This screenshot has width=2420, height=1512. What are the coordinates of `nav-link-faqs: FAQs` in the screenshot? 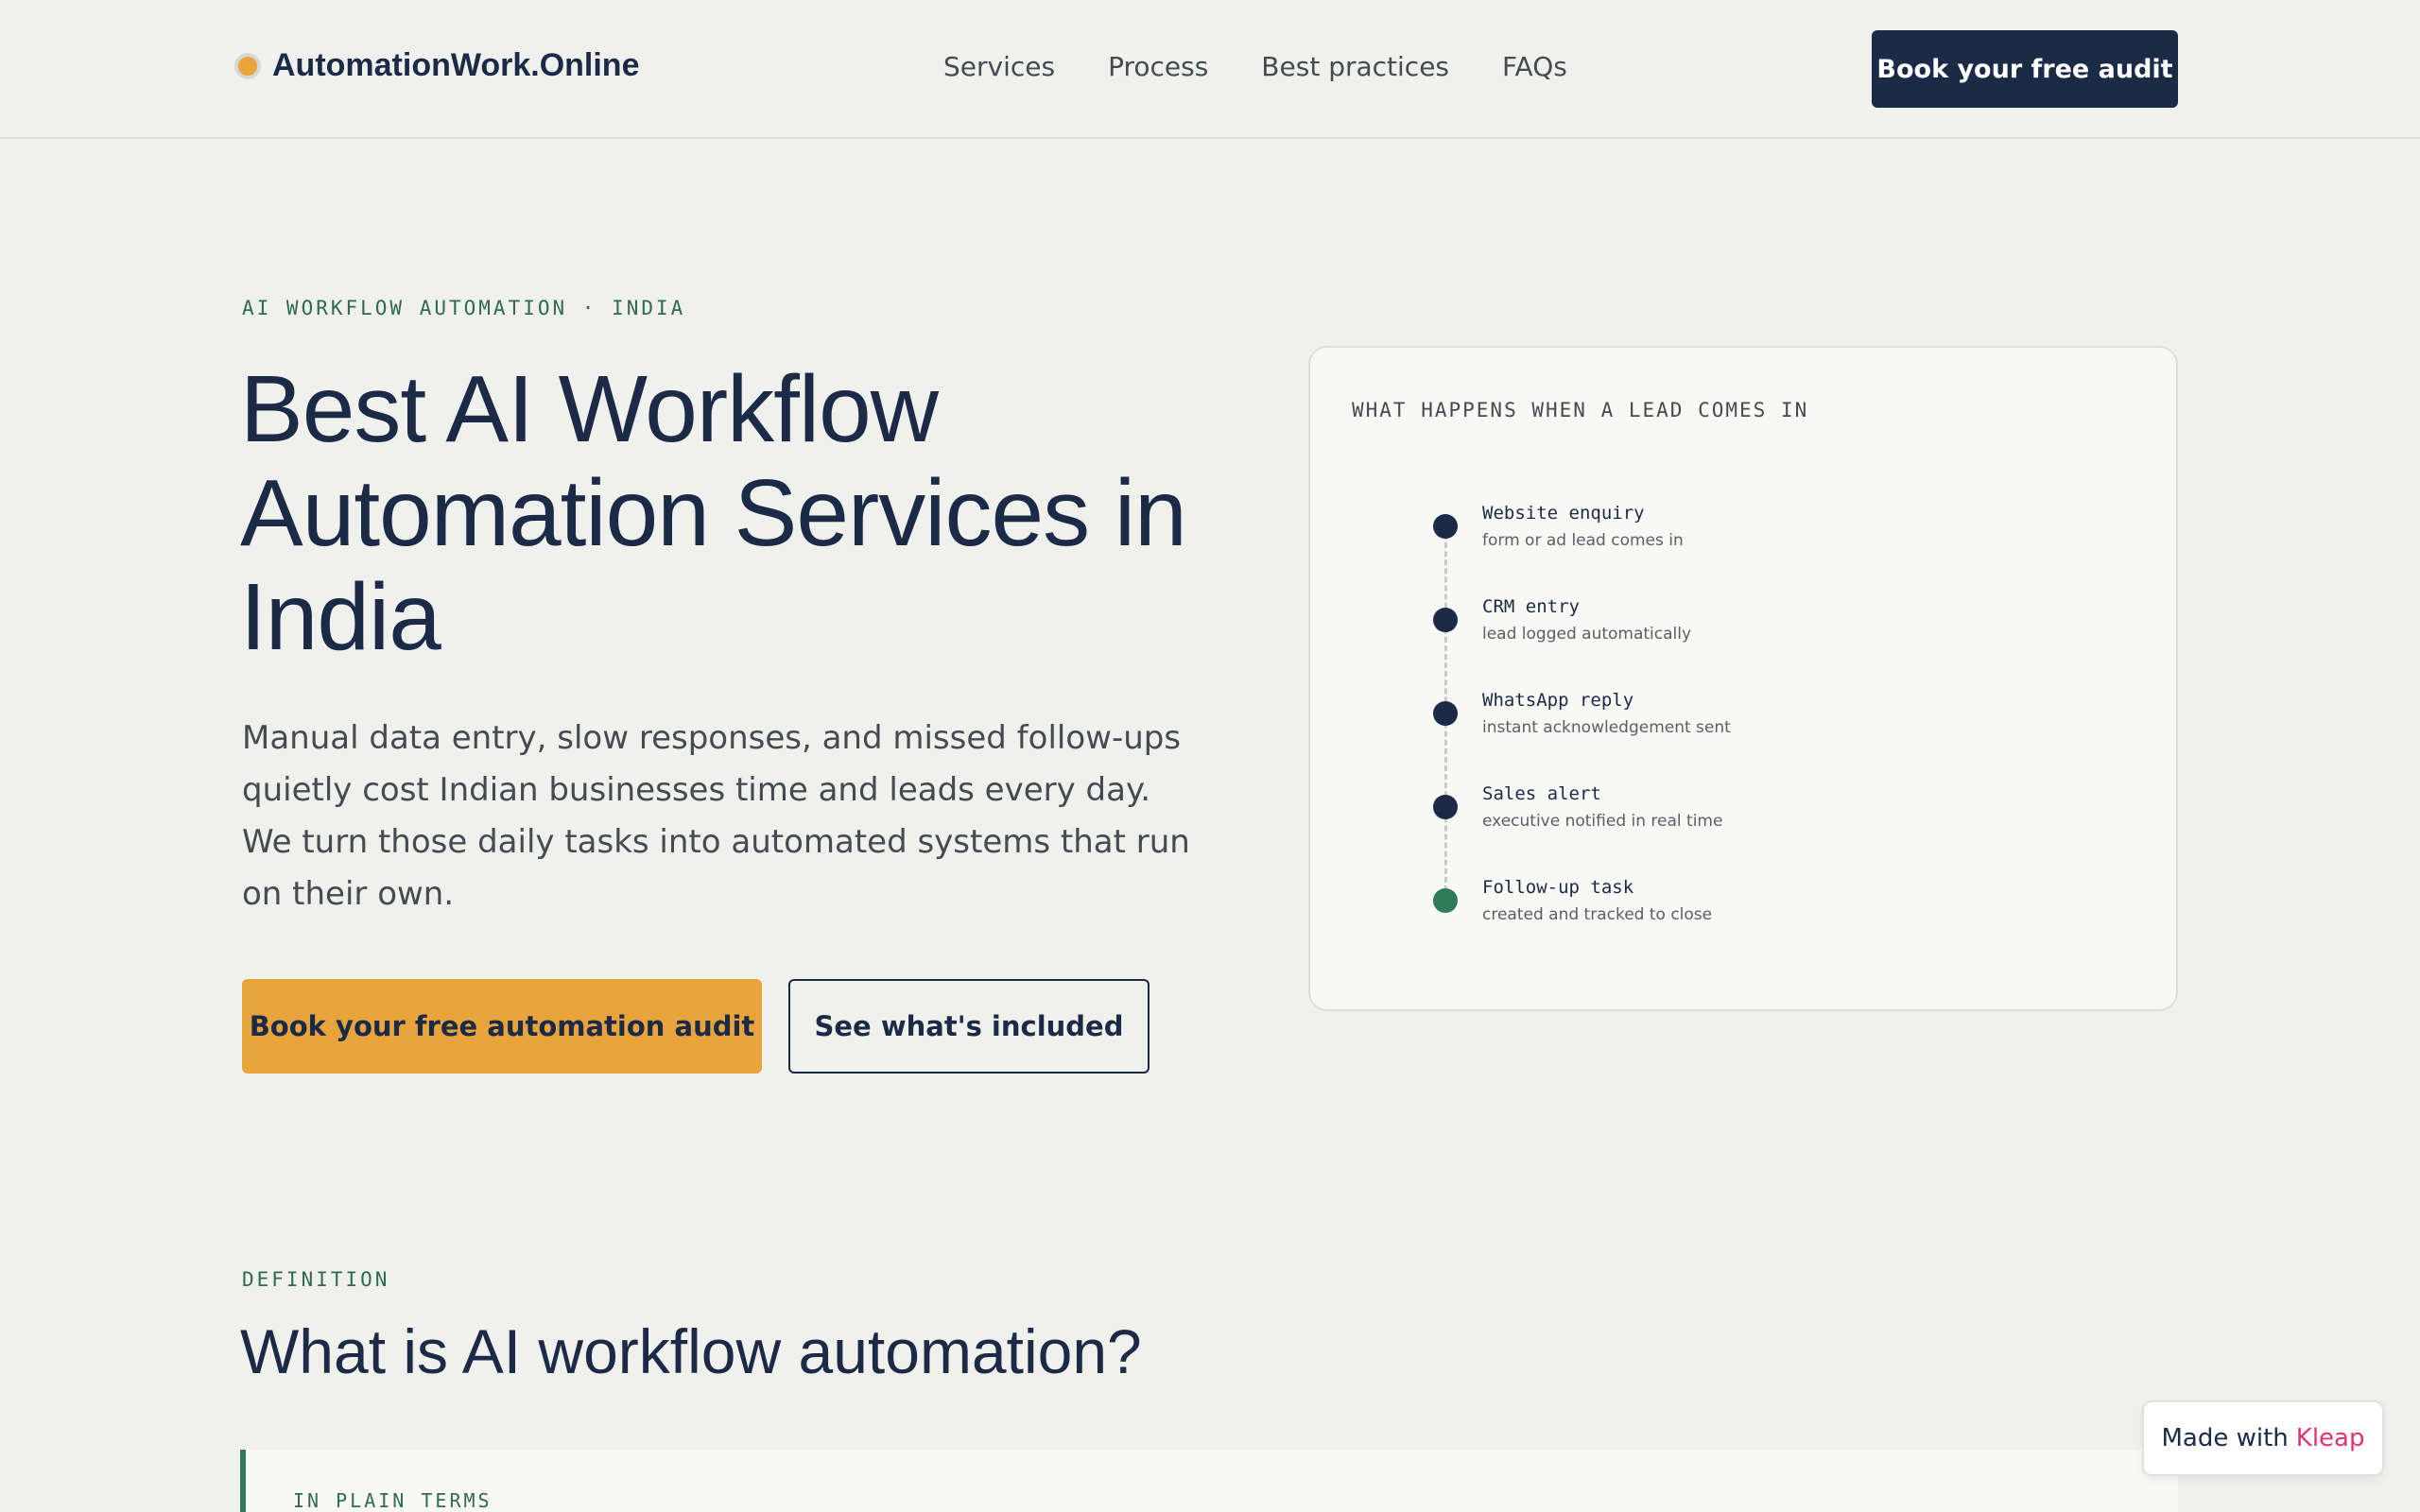 It's located at (1534, 66).